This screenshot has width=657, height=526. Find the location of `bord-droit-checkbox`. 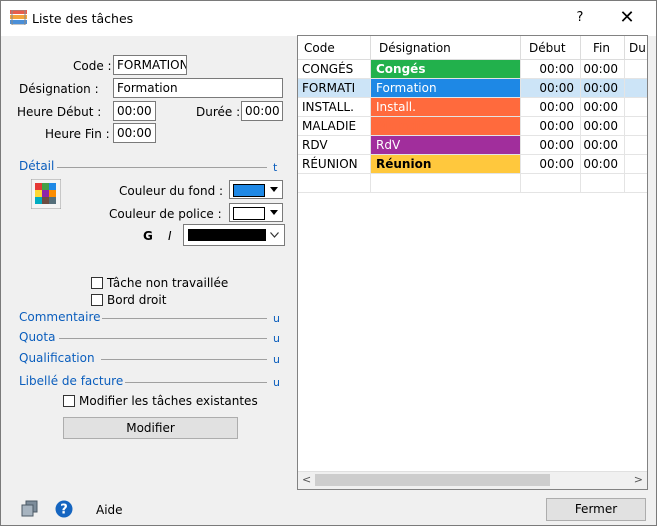

bord-droit-checkbox is located at coordinates (97, 300).